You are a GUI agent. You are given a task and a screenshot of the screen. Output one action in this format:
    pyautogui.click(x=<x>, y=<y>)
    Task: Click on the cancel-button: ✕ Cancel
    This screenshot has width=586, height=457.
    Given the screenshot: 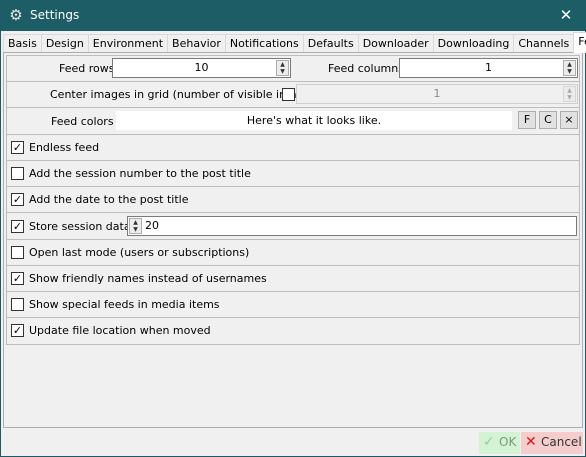 What is the action you would take?
    pyautogui.click(x=552, y=443)
    